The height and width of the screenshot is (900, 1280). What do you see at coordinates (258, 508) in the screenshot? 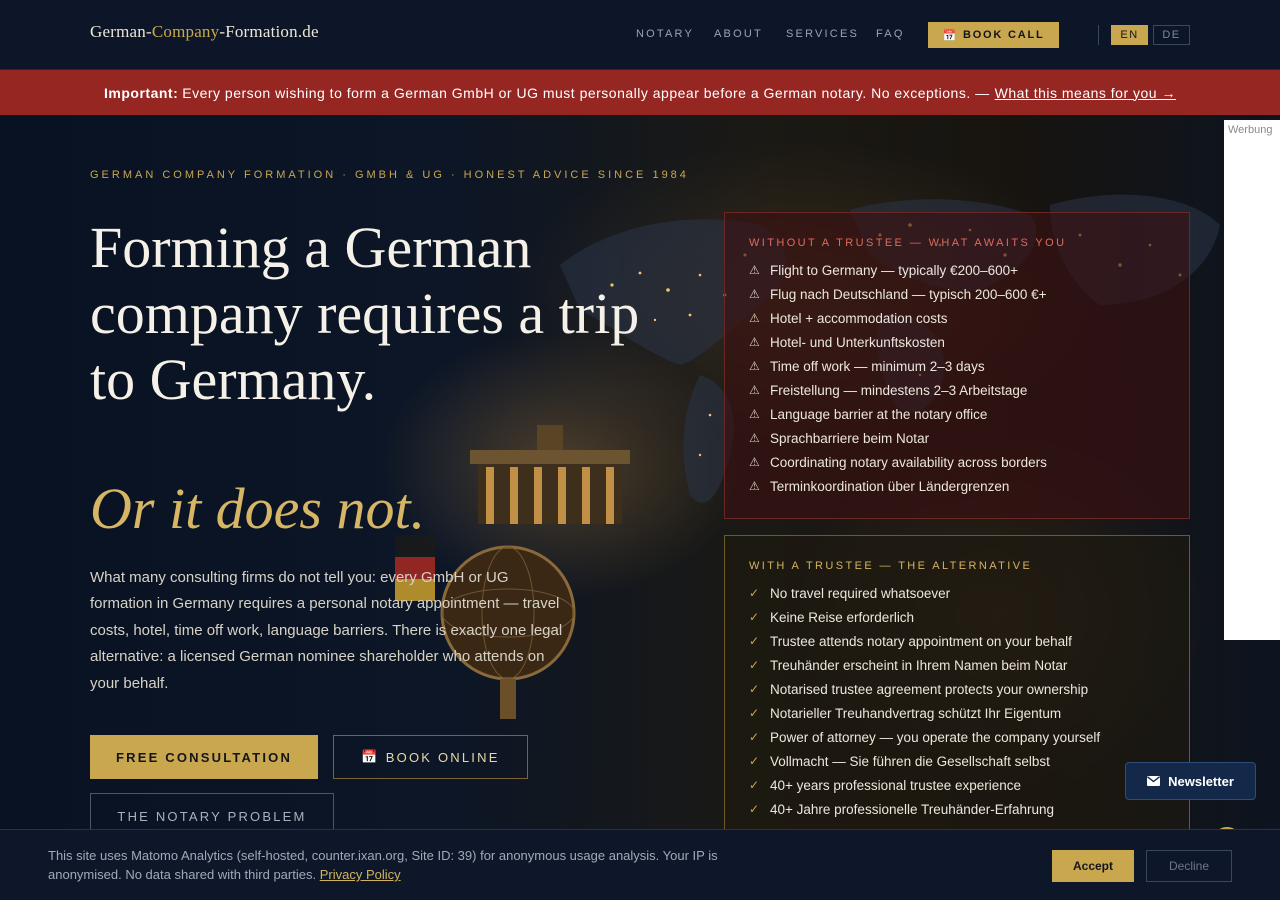
I see `hero-headline-italic: Or it does not.` at bounding box center [258, 508].